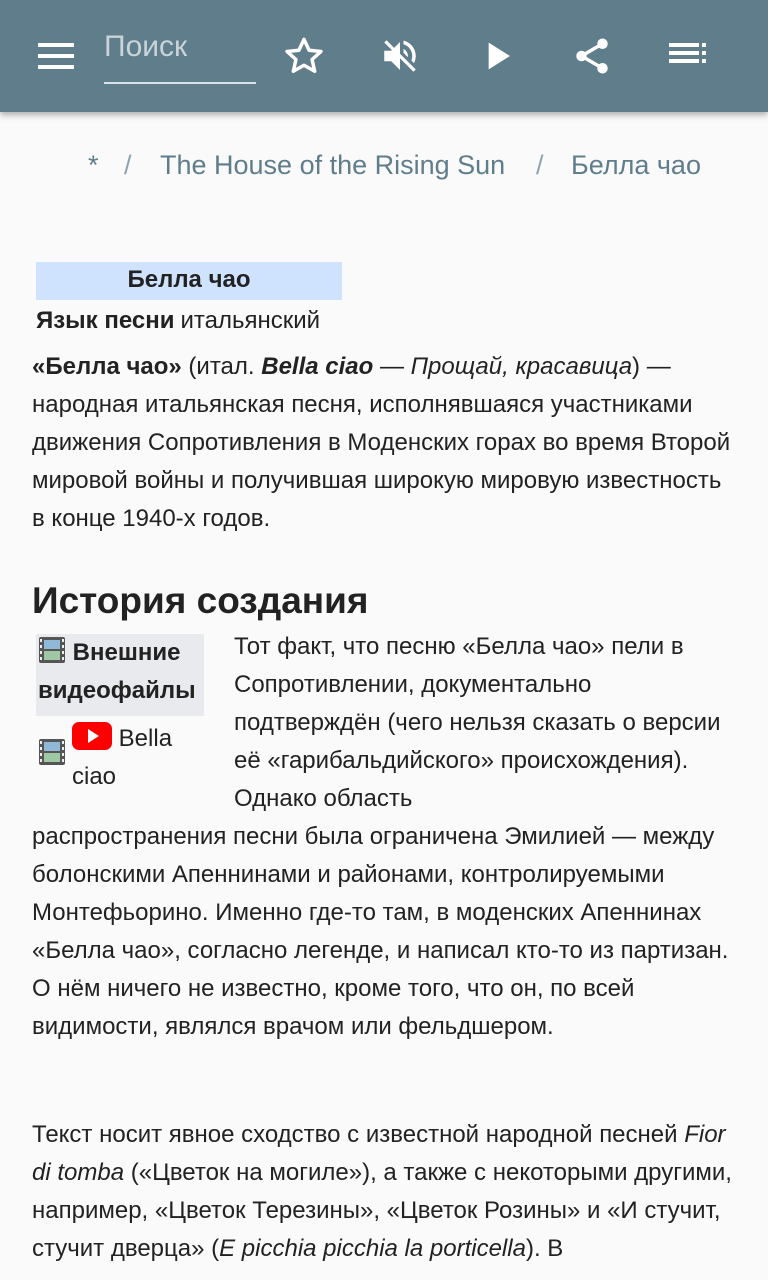  Describe the element at coordinates (56, 56) in the screenshot. I see `menu-icon` at that location.